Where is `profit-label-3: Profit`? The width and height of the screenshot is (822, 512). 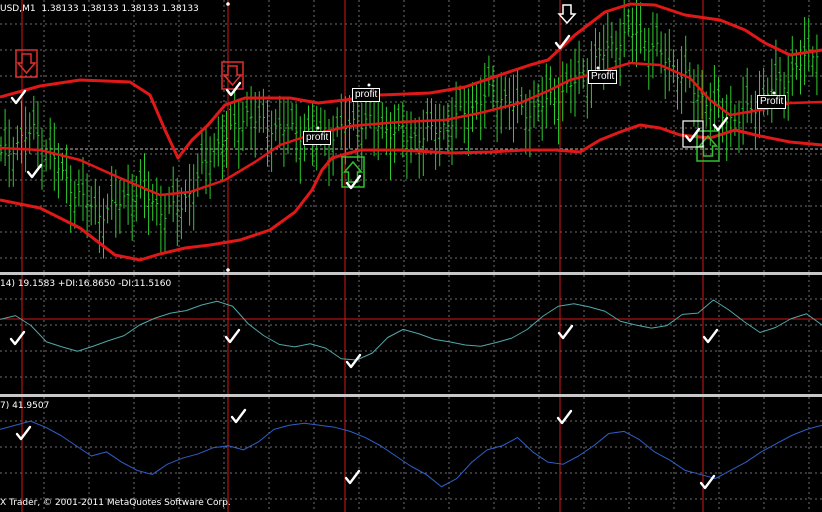
profit-label-3: Profit is located at coordinates (603, 77).